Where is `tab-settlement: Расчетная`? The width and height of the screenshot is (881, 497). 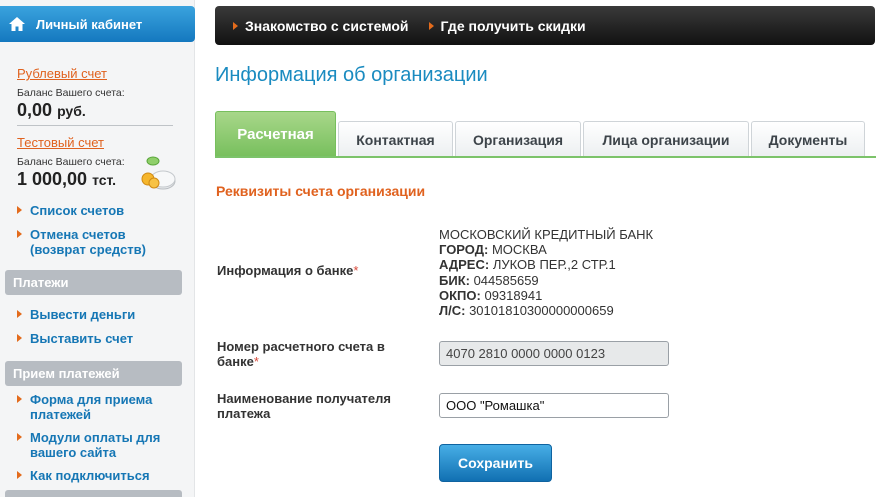 tab-settlement: Расчетная is located at coordinates (275, 134).